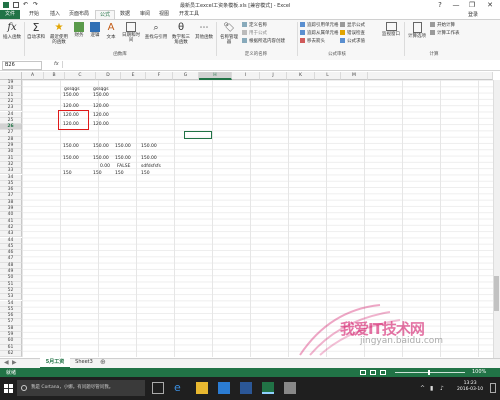  Describe the element at coordinates (119, 174) in the screenshot. I see `cell-e30: 150` at that location.